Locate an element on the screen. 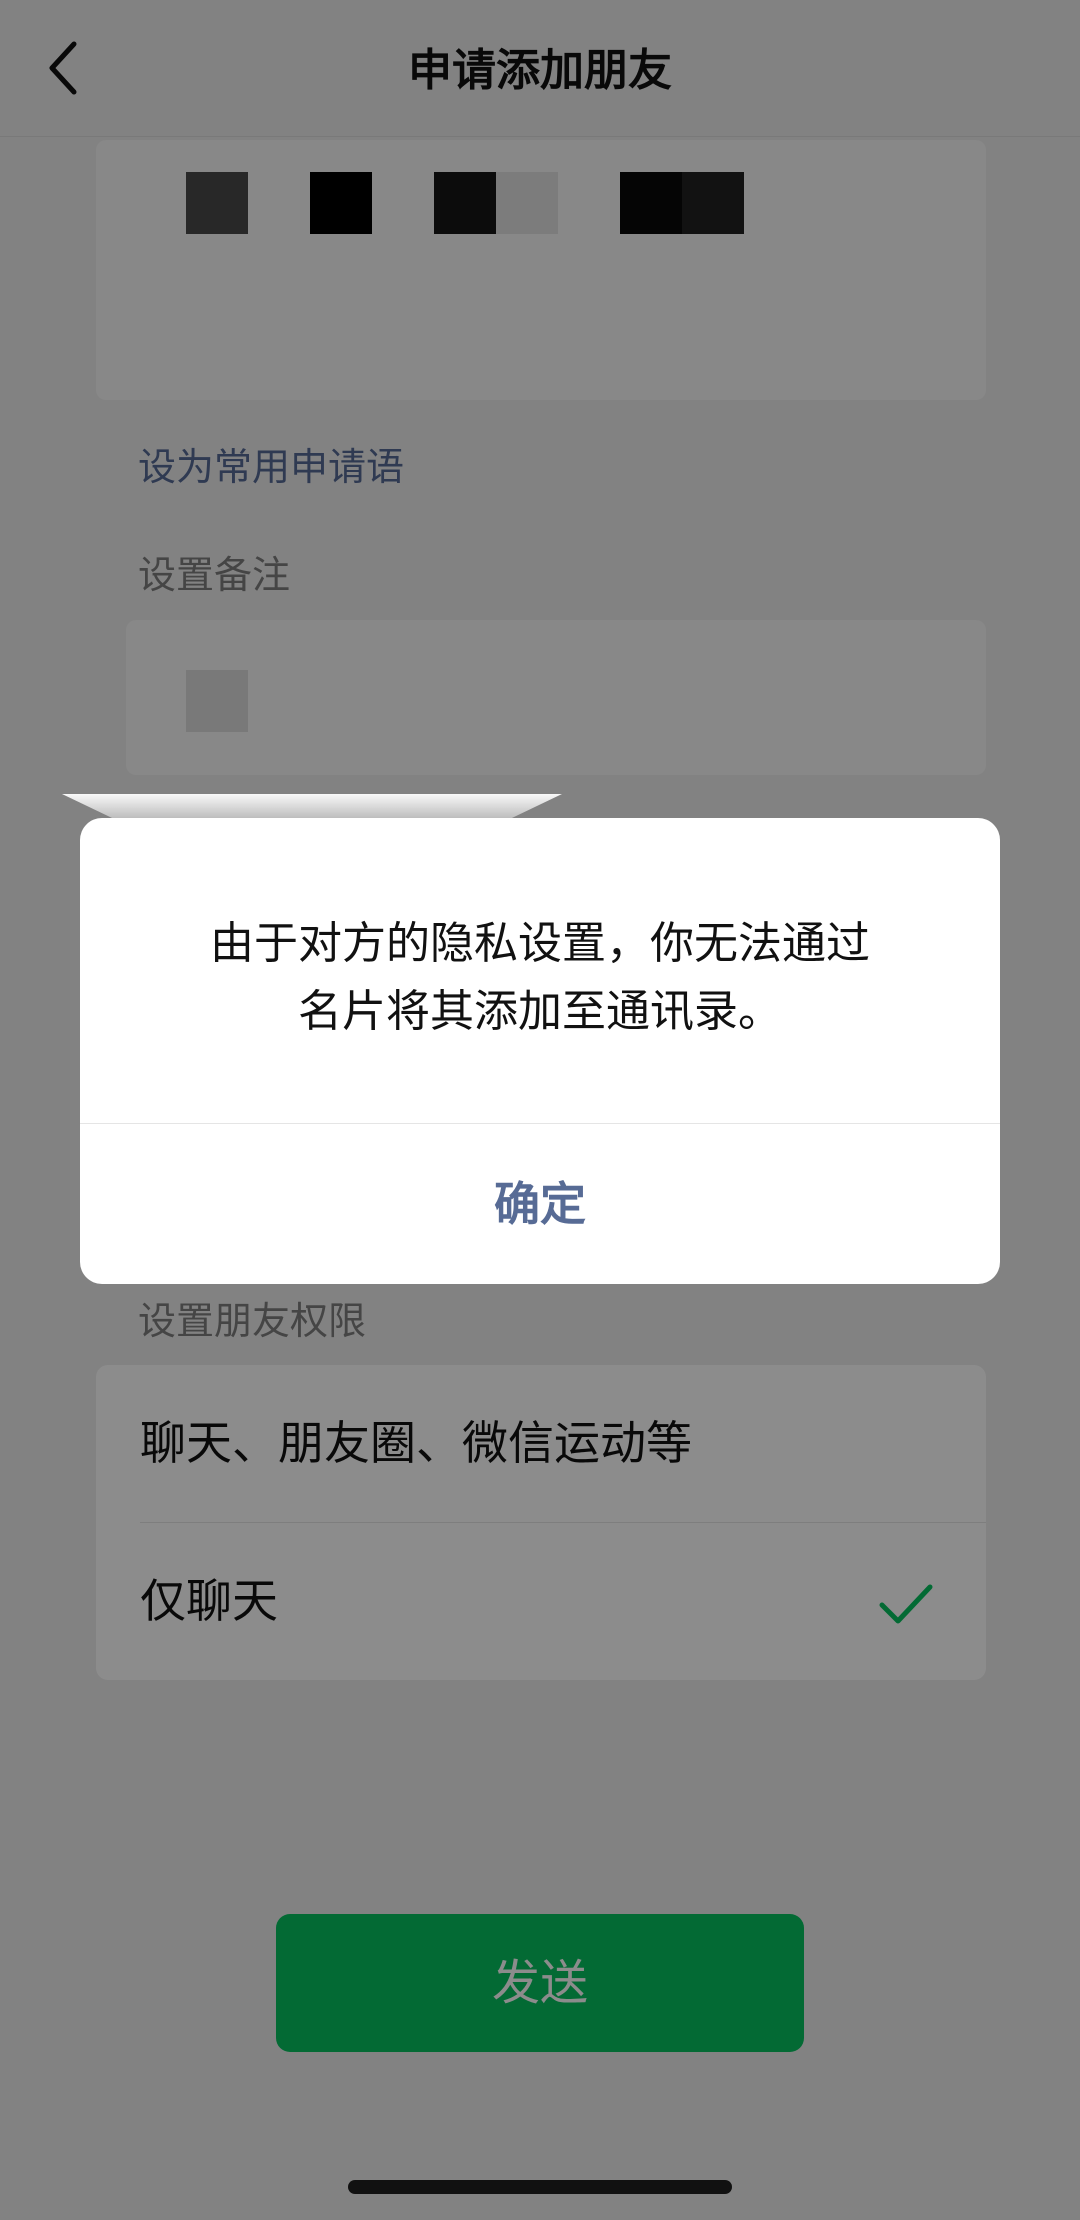 The height and width of the screenshot is (2220, 1080). dialog-message-line: 由于对方的隐私设置，你无法通过 is located at coordinates (540, 943).